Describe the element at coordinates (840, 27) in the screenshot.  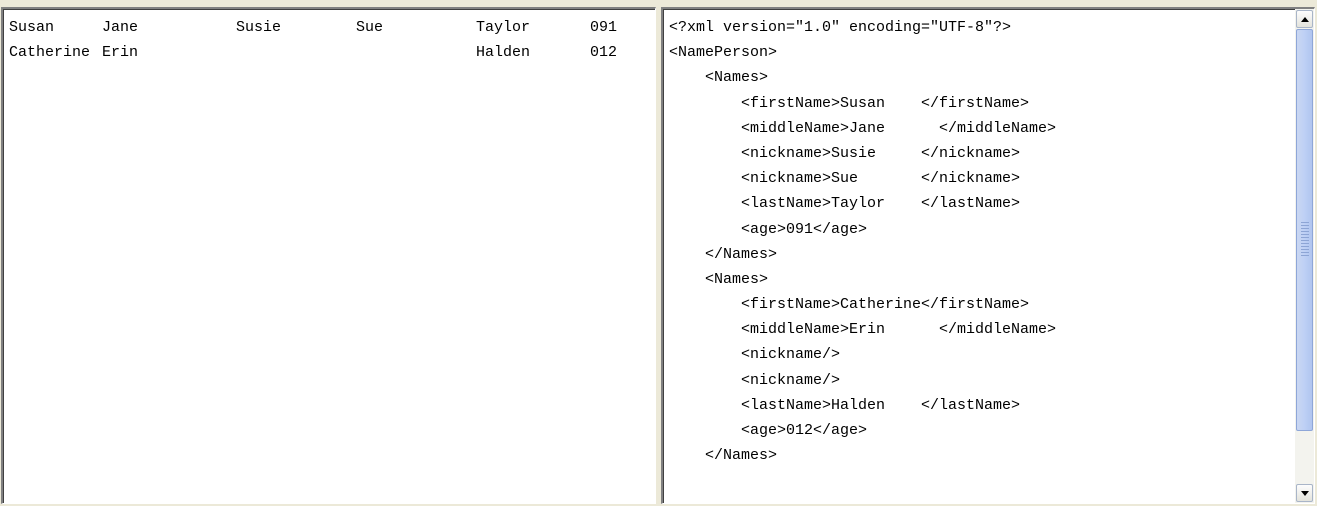
I see `xml-line: <?xml version="1.0" encoding="UTF-8"?>` at that location.